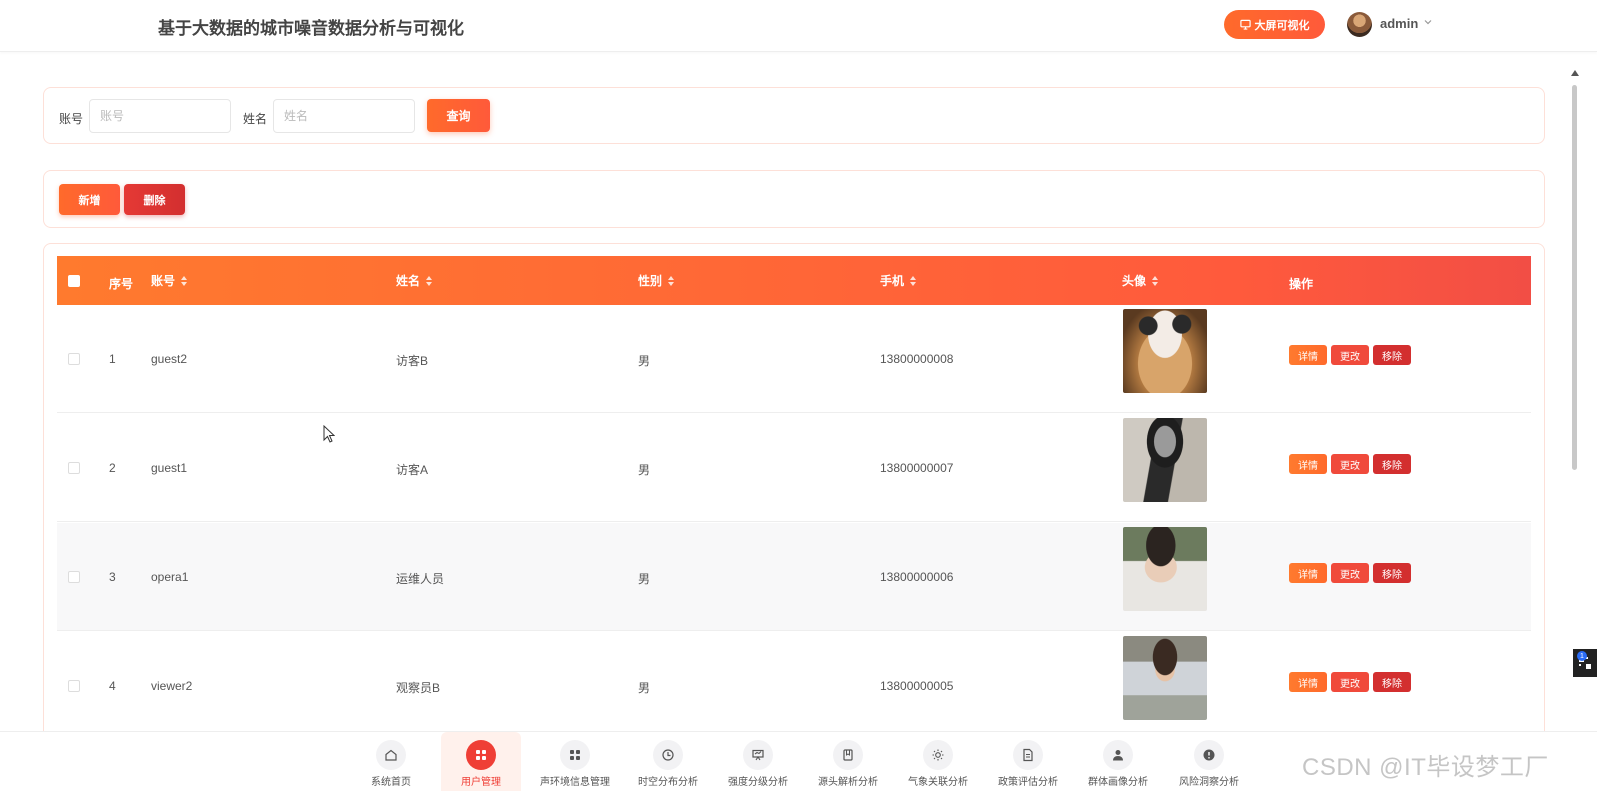  Describe the element at coordinates (154, 199) in the screenshot. I see `delete-button: 删除` at that location.